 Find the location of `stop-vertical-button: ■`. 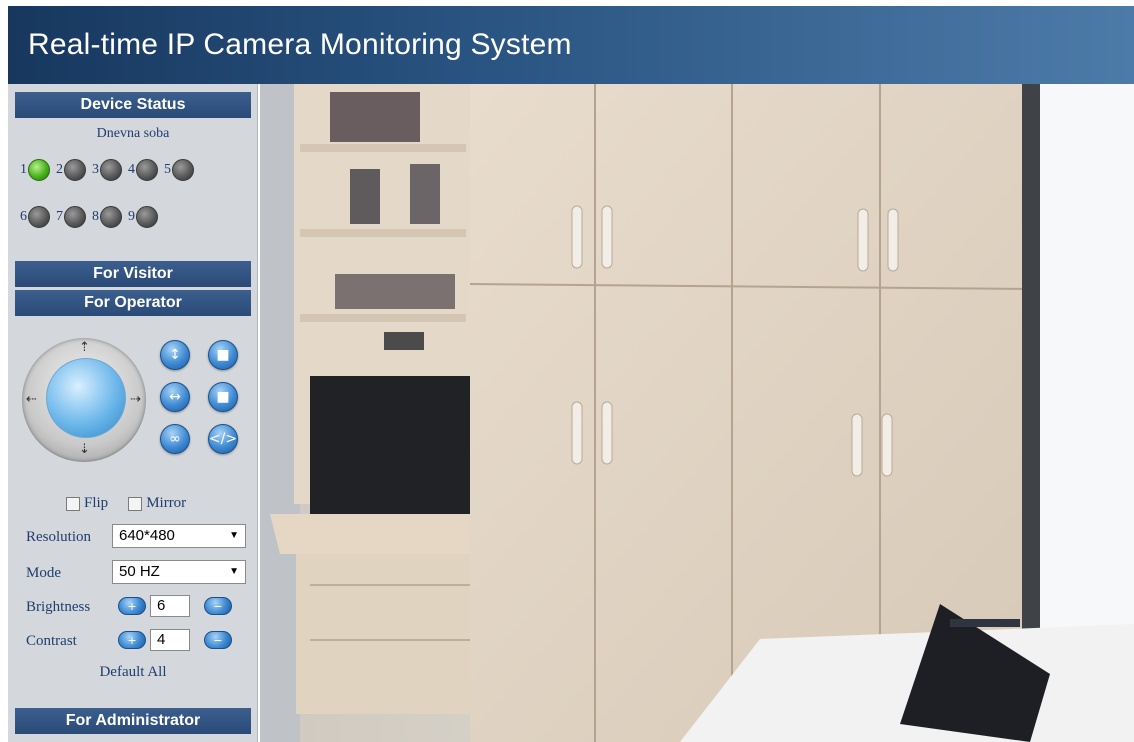

stop-vertical-button: ■ is located at coordinates (223, 355).